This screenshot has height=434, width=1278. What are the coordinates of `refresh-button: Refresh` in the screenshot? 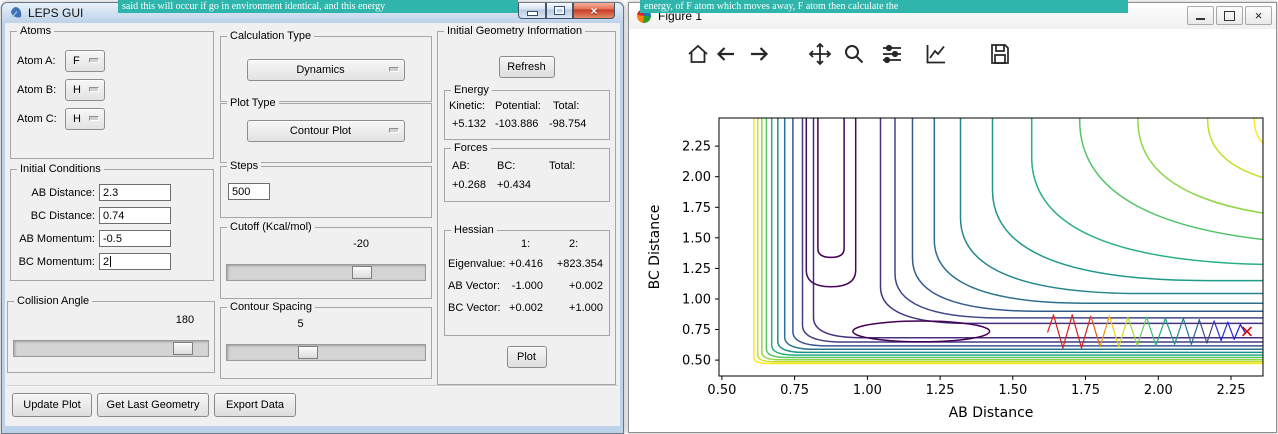 It's located at (526, 67).